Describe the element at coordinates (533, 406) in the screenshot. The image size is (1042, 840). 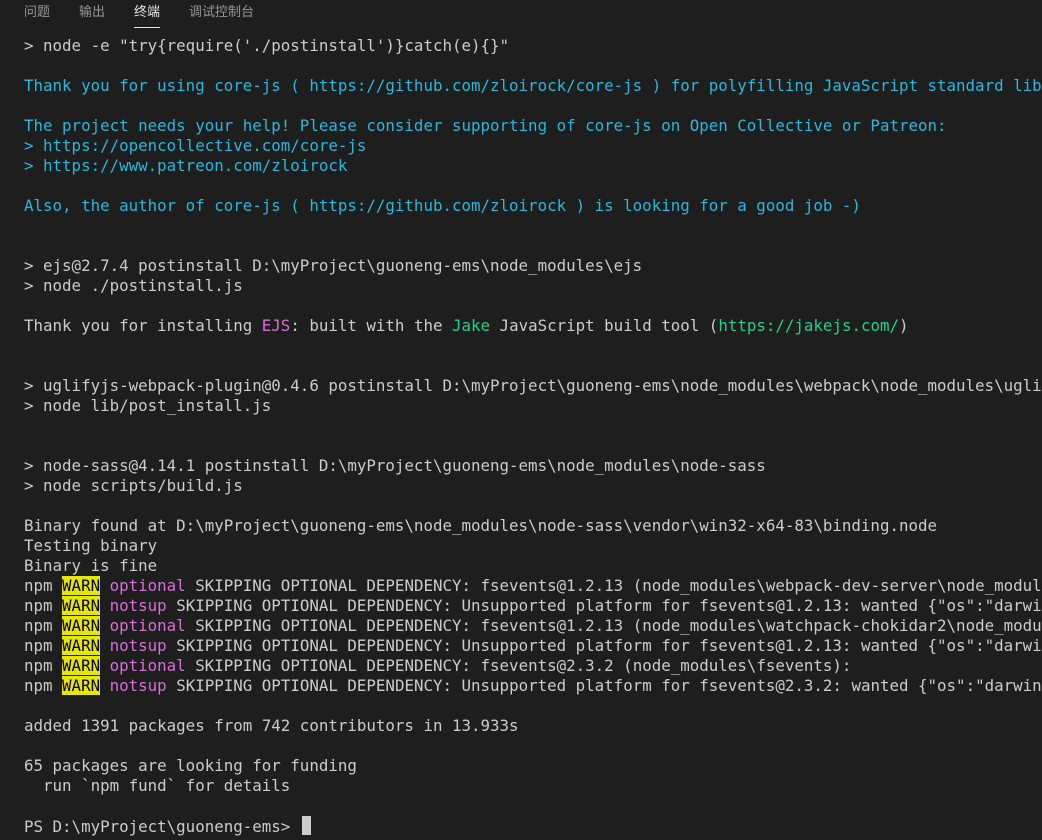
I see `terminal-line: > node lib/post_install.js` at that location.